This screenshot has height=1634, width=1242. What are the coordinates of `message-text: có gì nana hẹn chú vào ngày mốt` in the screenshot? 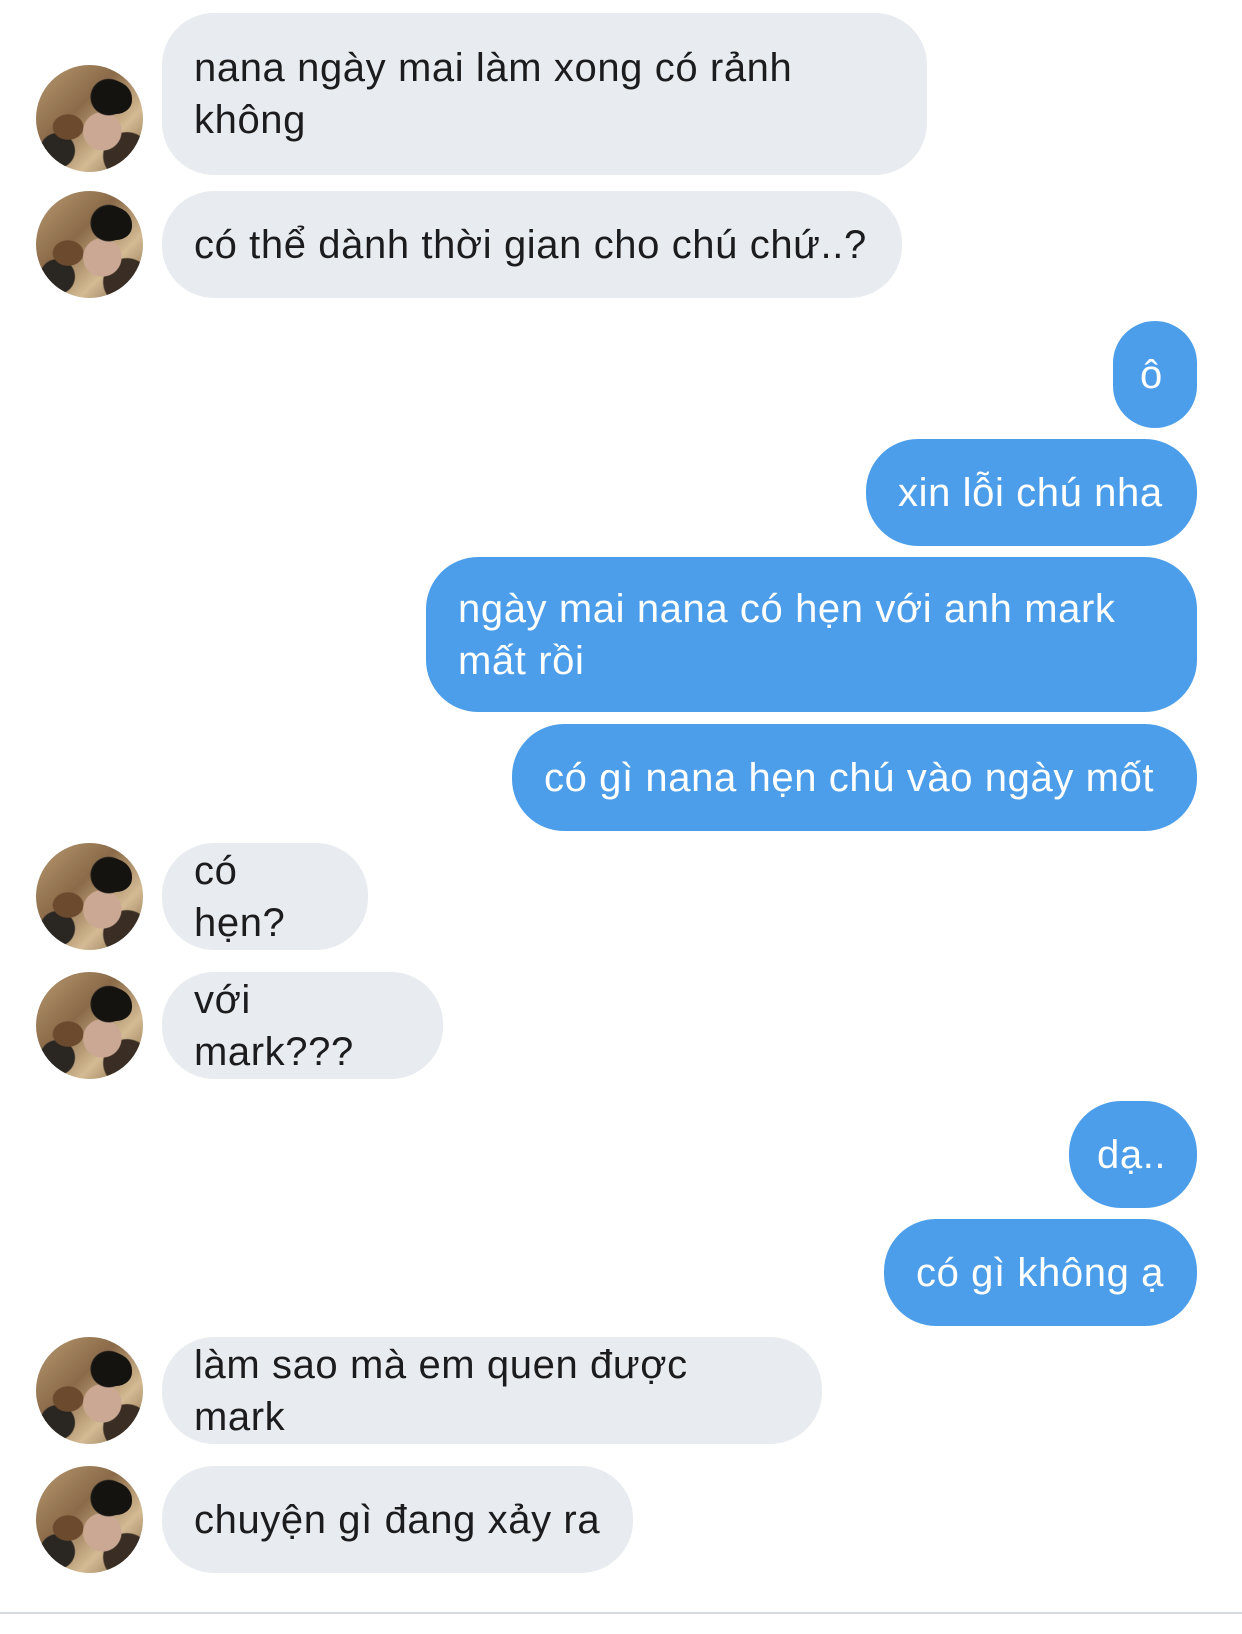 It's located at (849, 777).